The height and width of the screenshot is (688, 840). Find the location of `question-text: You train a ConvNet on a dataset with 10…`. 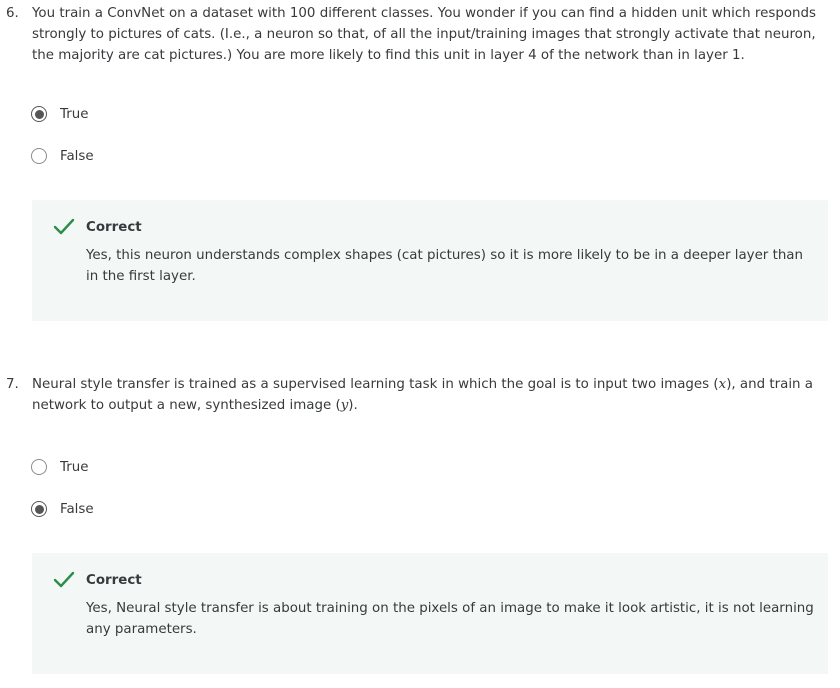

question-text: You train a ConvNet on a dataset with 10… is located at coordinates (424, 34).